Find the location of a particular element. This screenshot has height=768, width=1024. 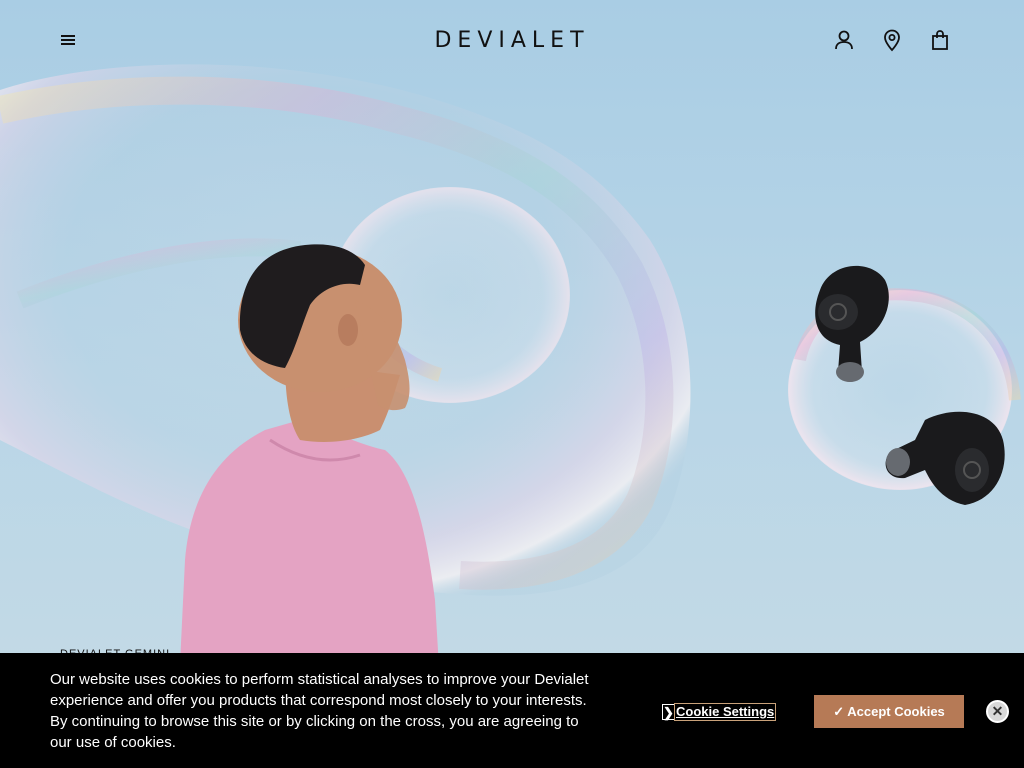

close-icon: ✕ is located at coordinates (997, 711).